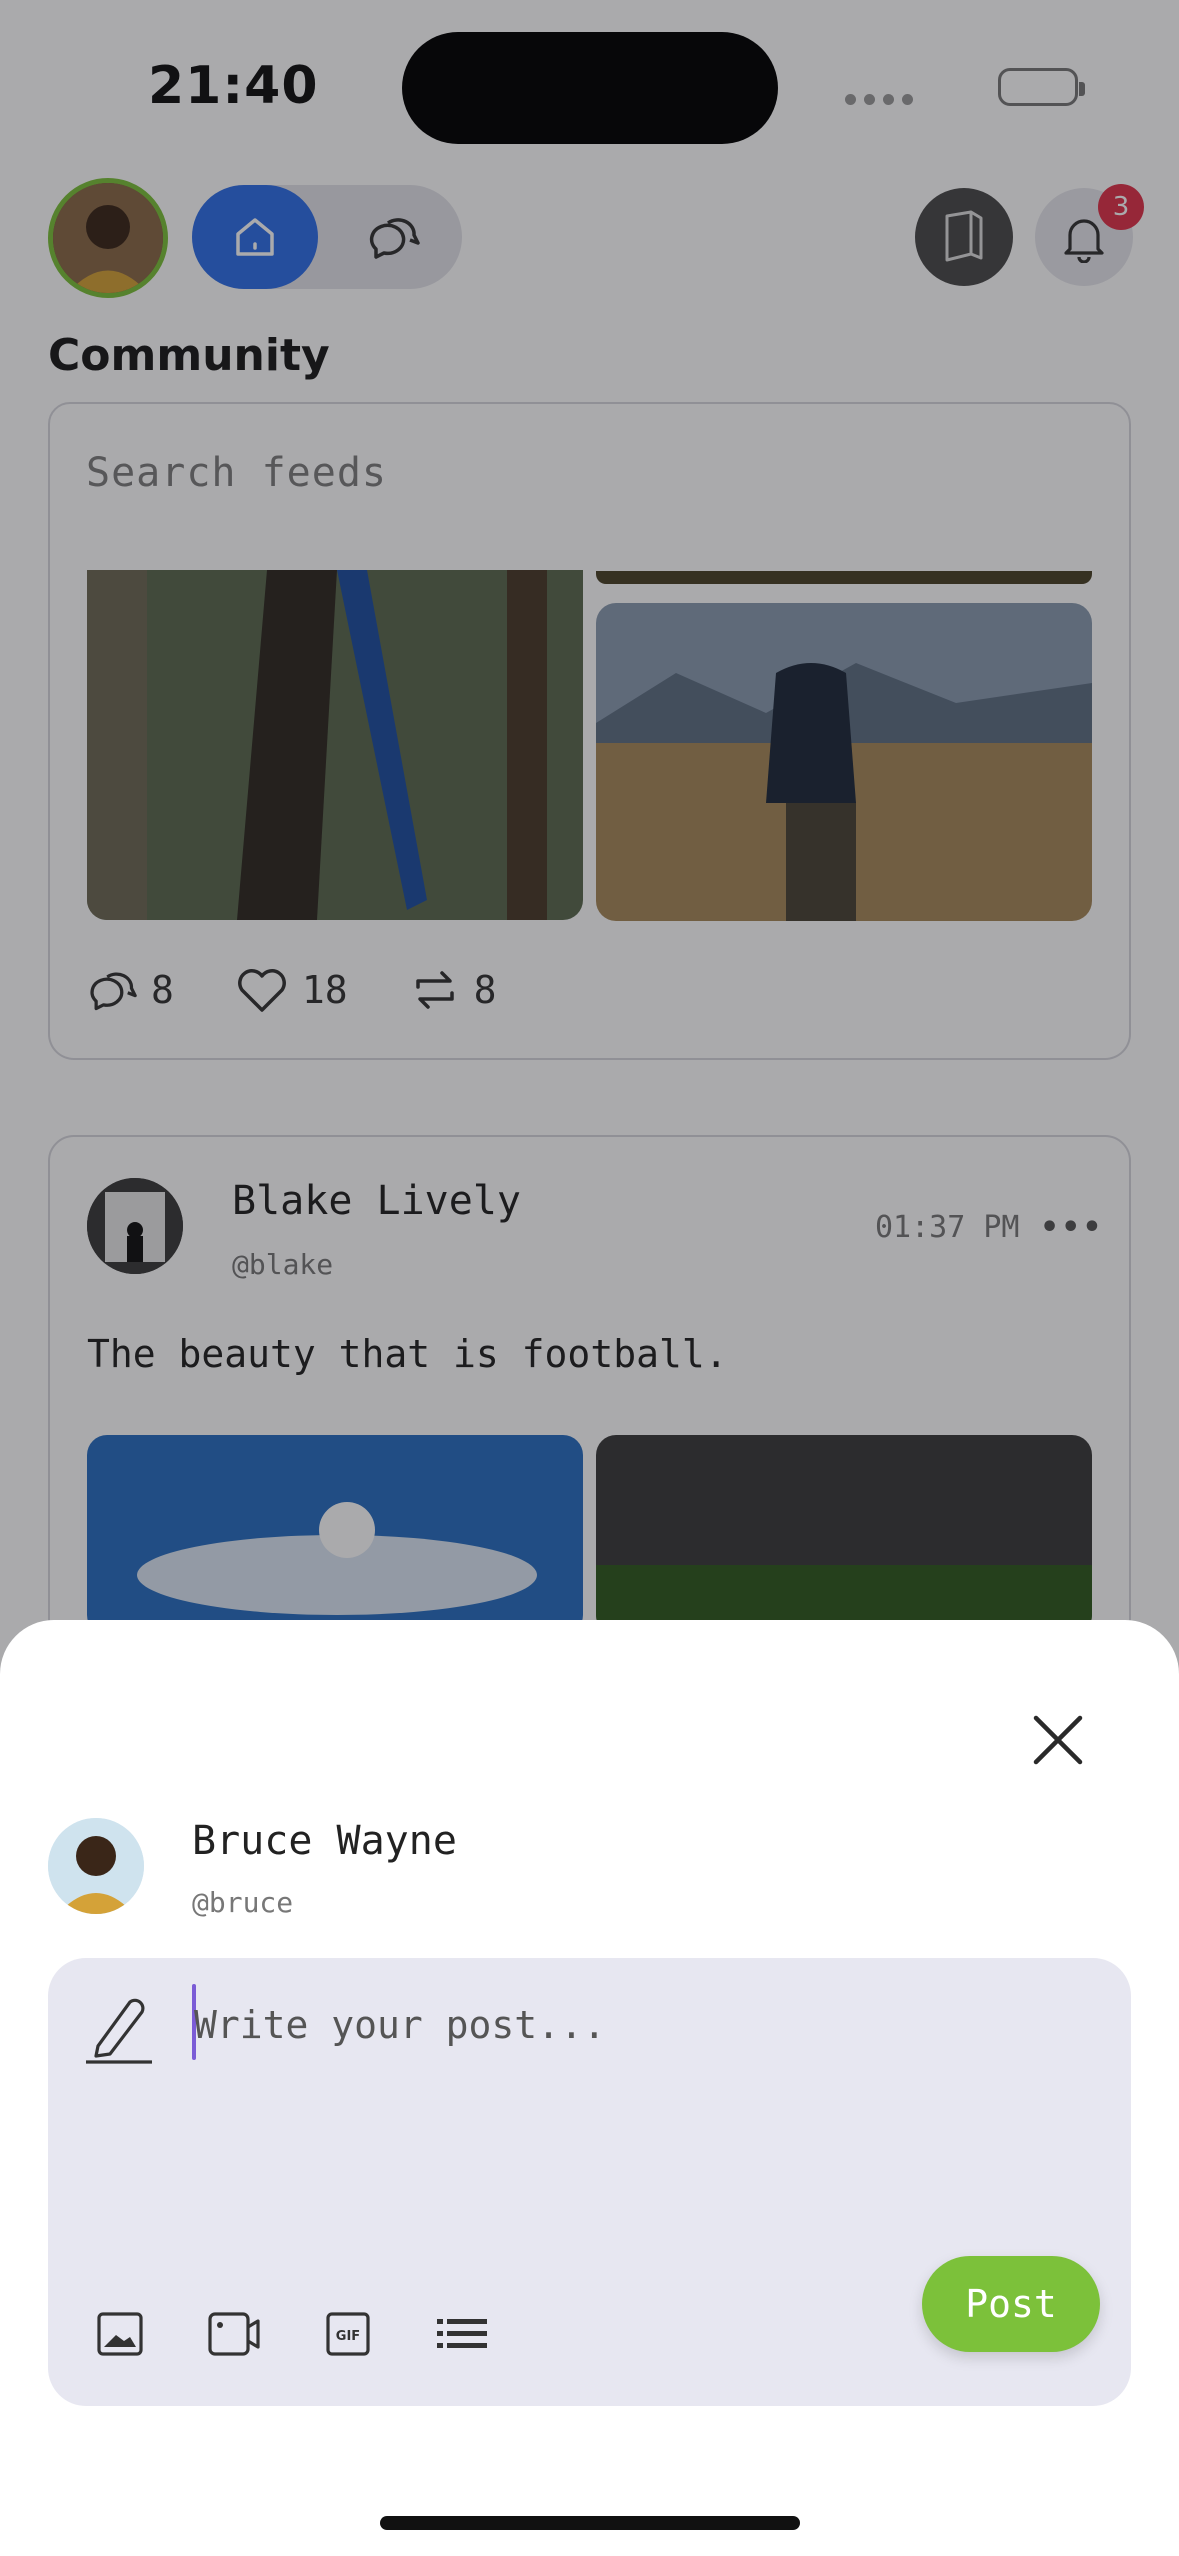  I want to click on add-poll-button, so click(462, 2334).